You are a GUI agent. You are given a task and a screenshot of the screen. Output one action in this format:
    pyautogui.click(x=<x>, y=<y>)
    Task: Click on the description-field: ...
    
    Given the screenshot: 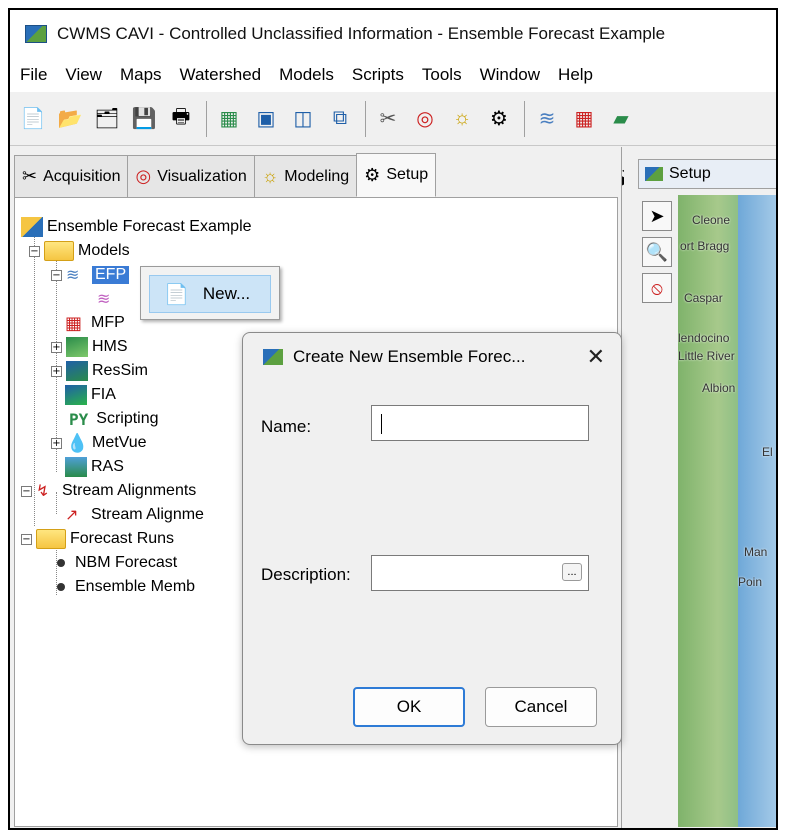 What is the action you would take?
    pyautogui.click(x=480, y=573)
    